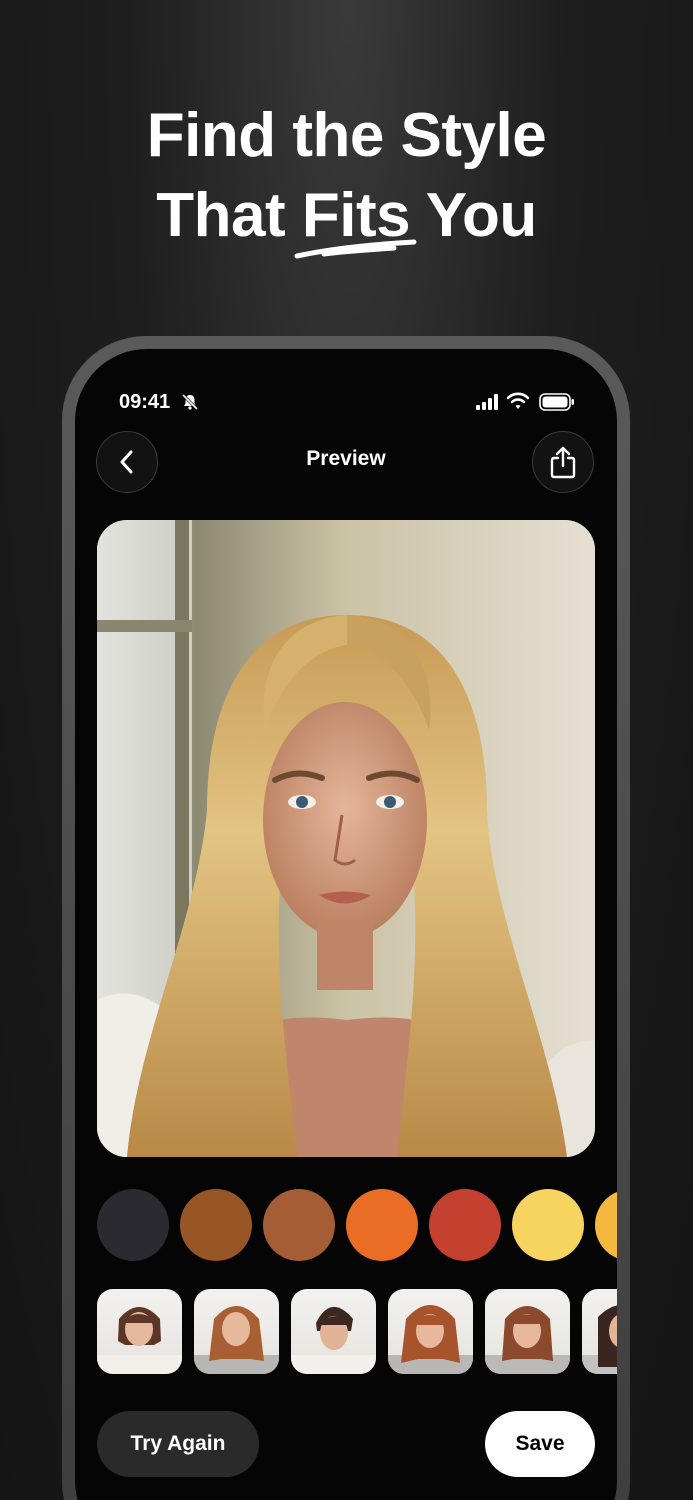 Image resolution: width=693 pixels, height=1500 pixels. I want to click on swatch-black, so click(133, 1225).